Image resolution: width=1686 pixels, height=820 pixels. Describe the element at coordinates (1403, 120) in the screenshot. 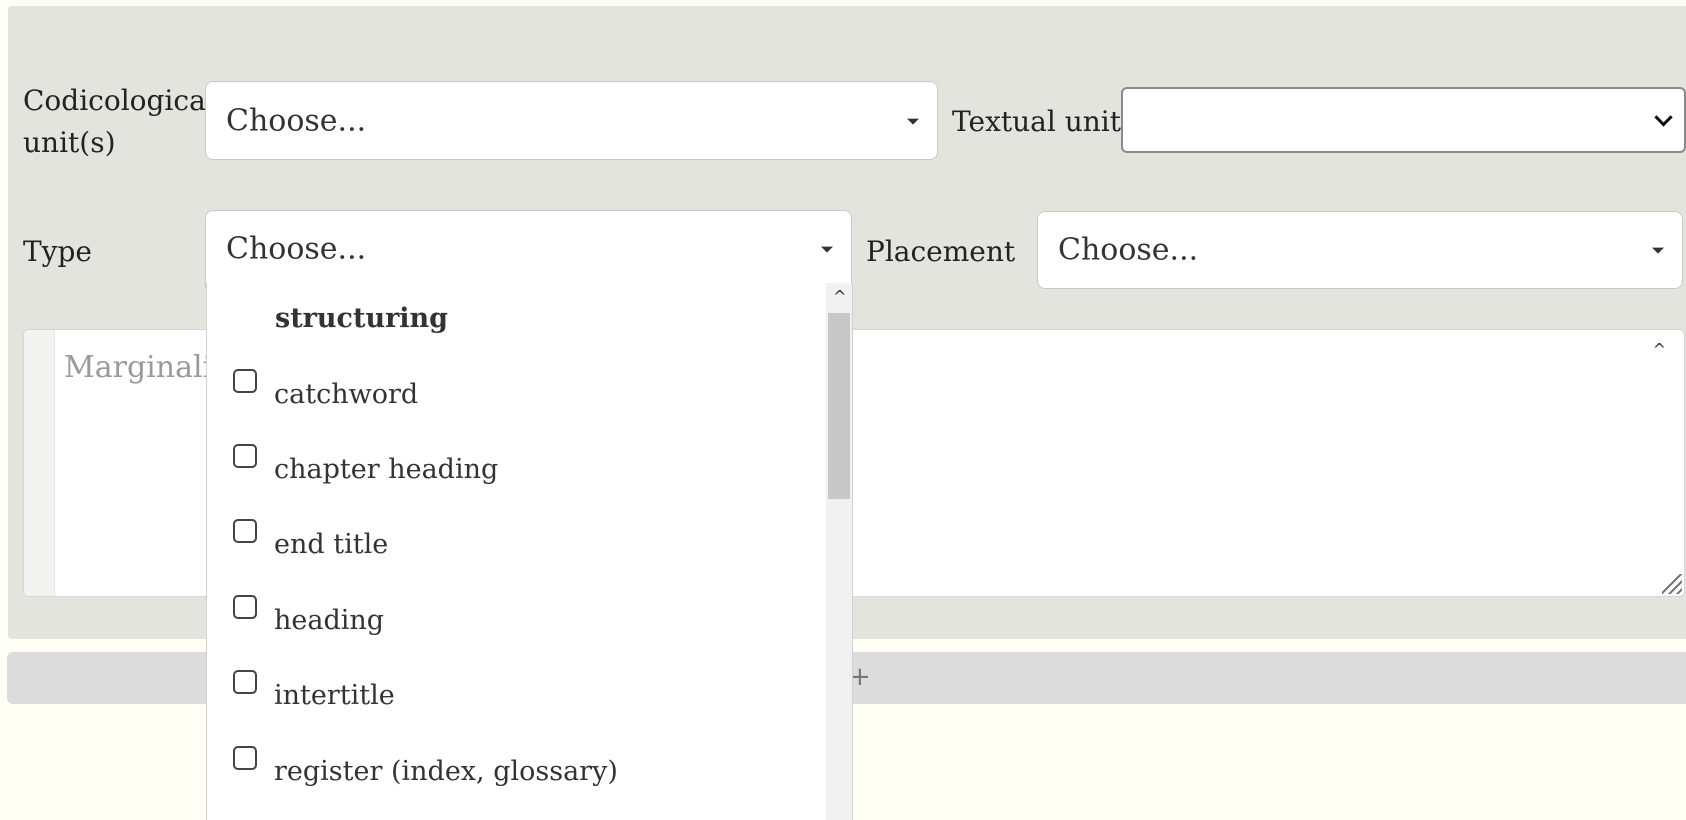

I see `textual-unit-select` at that location.